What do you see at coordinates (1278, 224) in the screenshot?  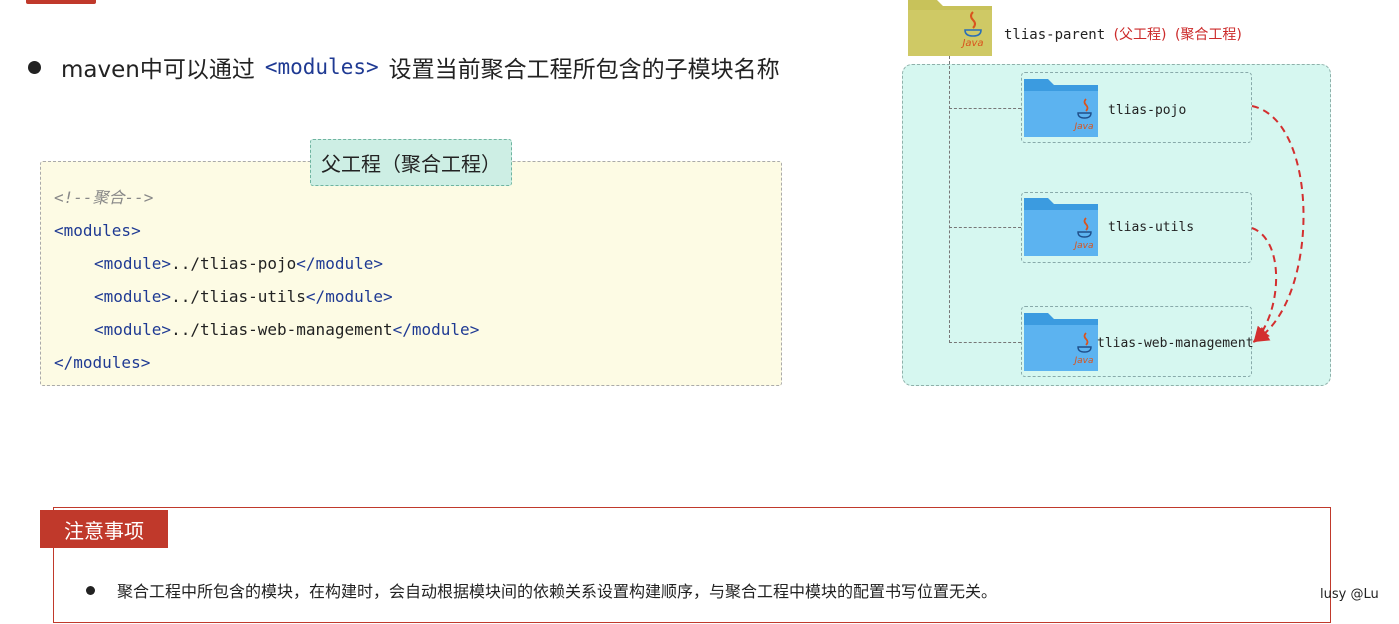 I see `arrow-pojo-to-web` at bounding box center [1278, 224].